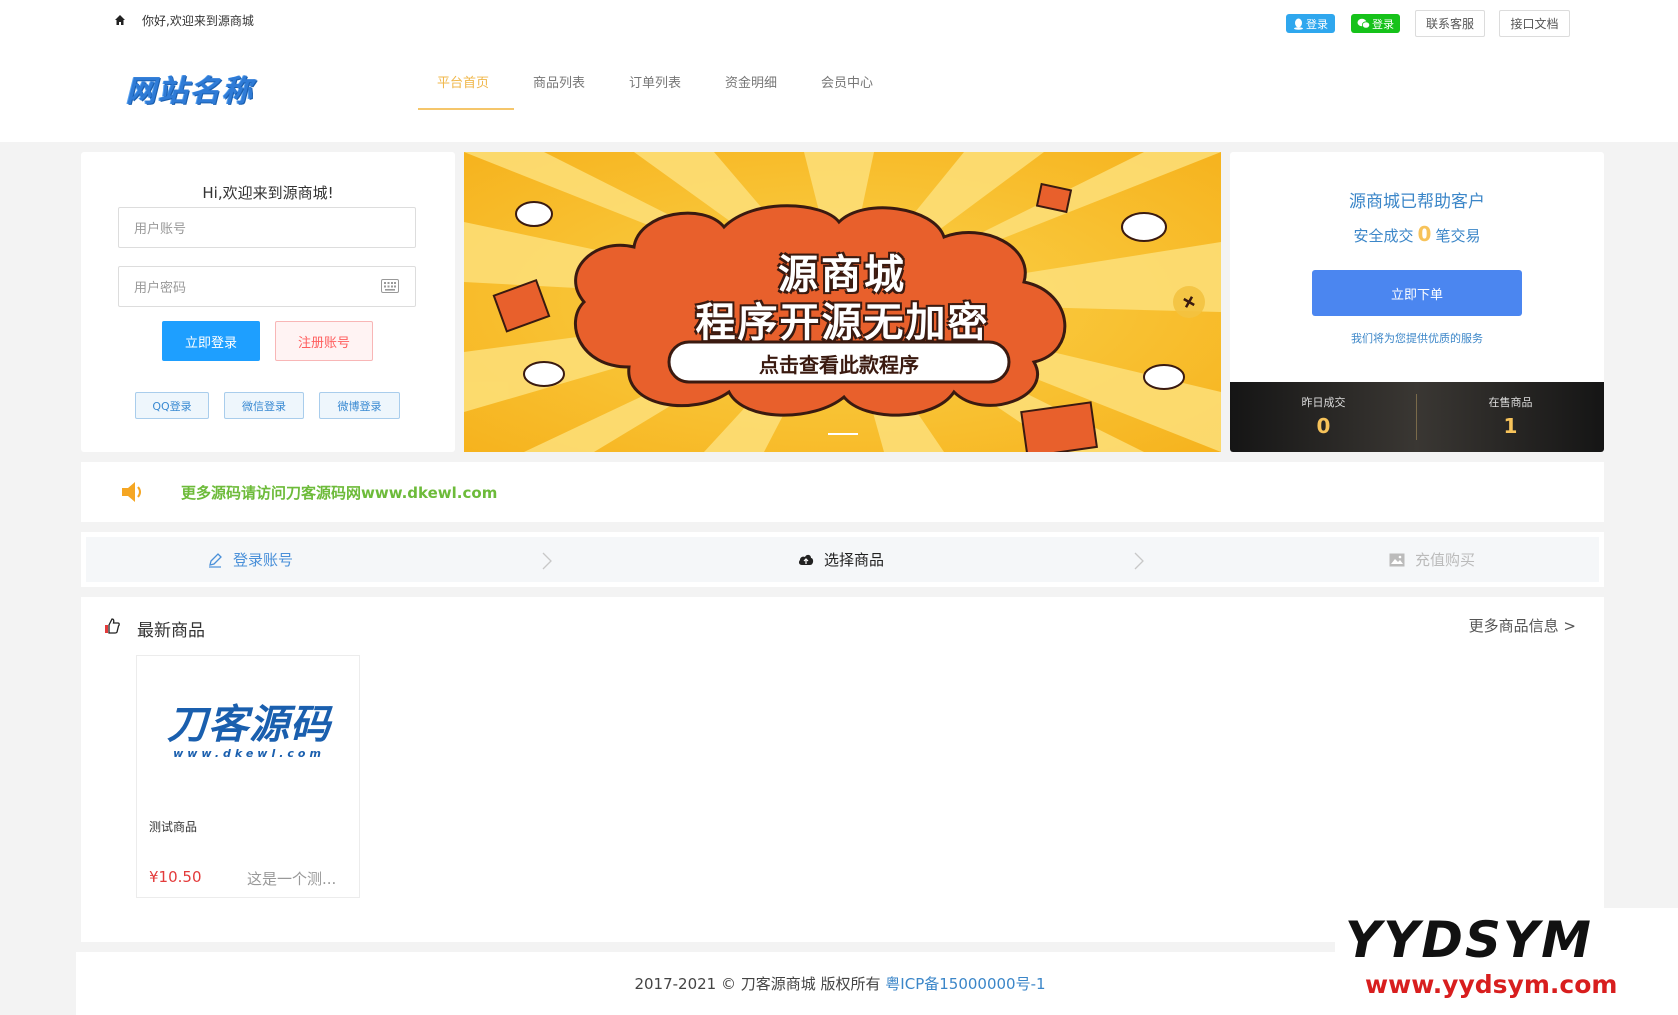 Image resolution: width=1678 pixels, height=1015 pixels. I want to click on contact-service-button: 联系客服, so click(1450, 23).